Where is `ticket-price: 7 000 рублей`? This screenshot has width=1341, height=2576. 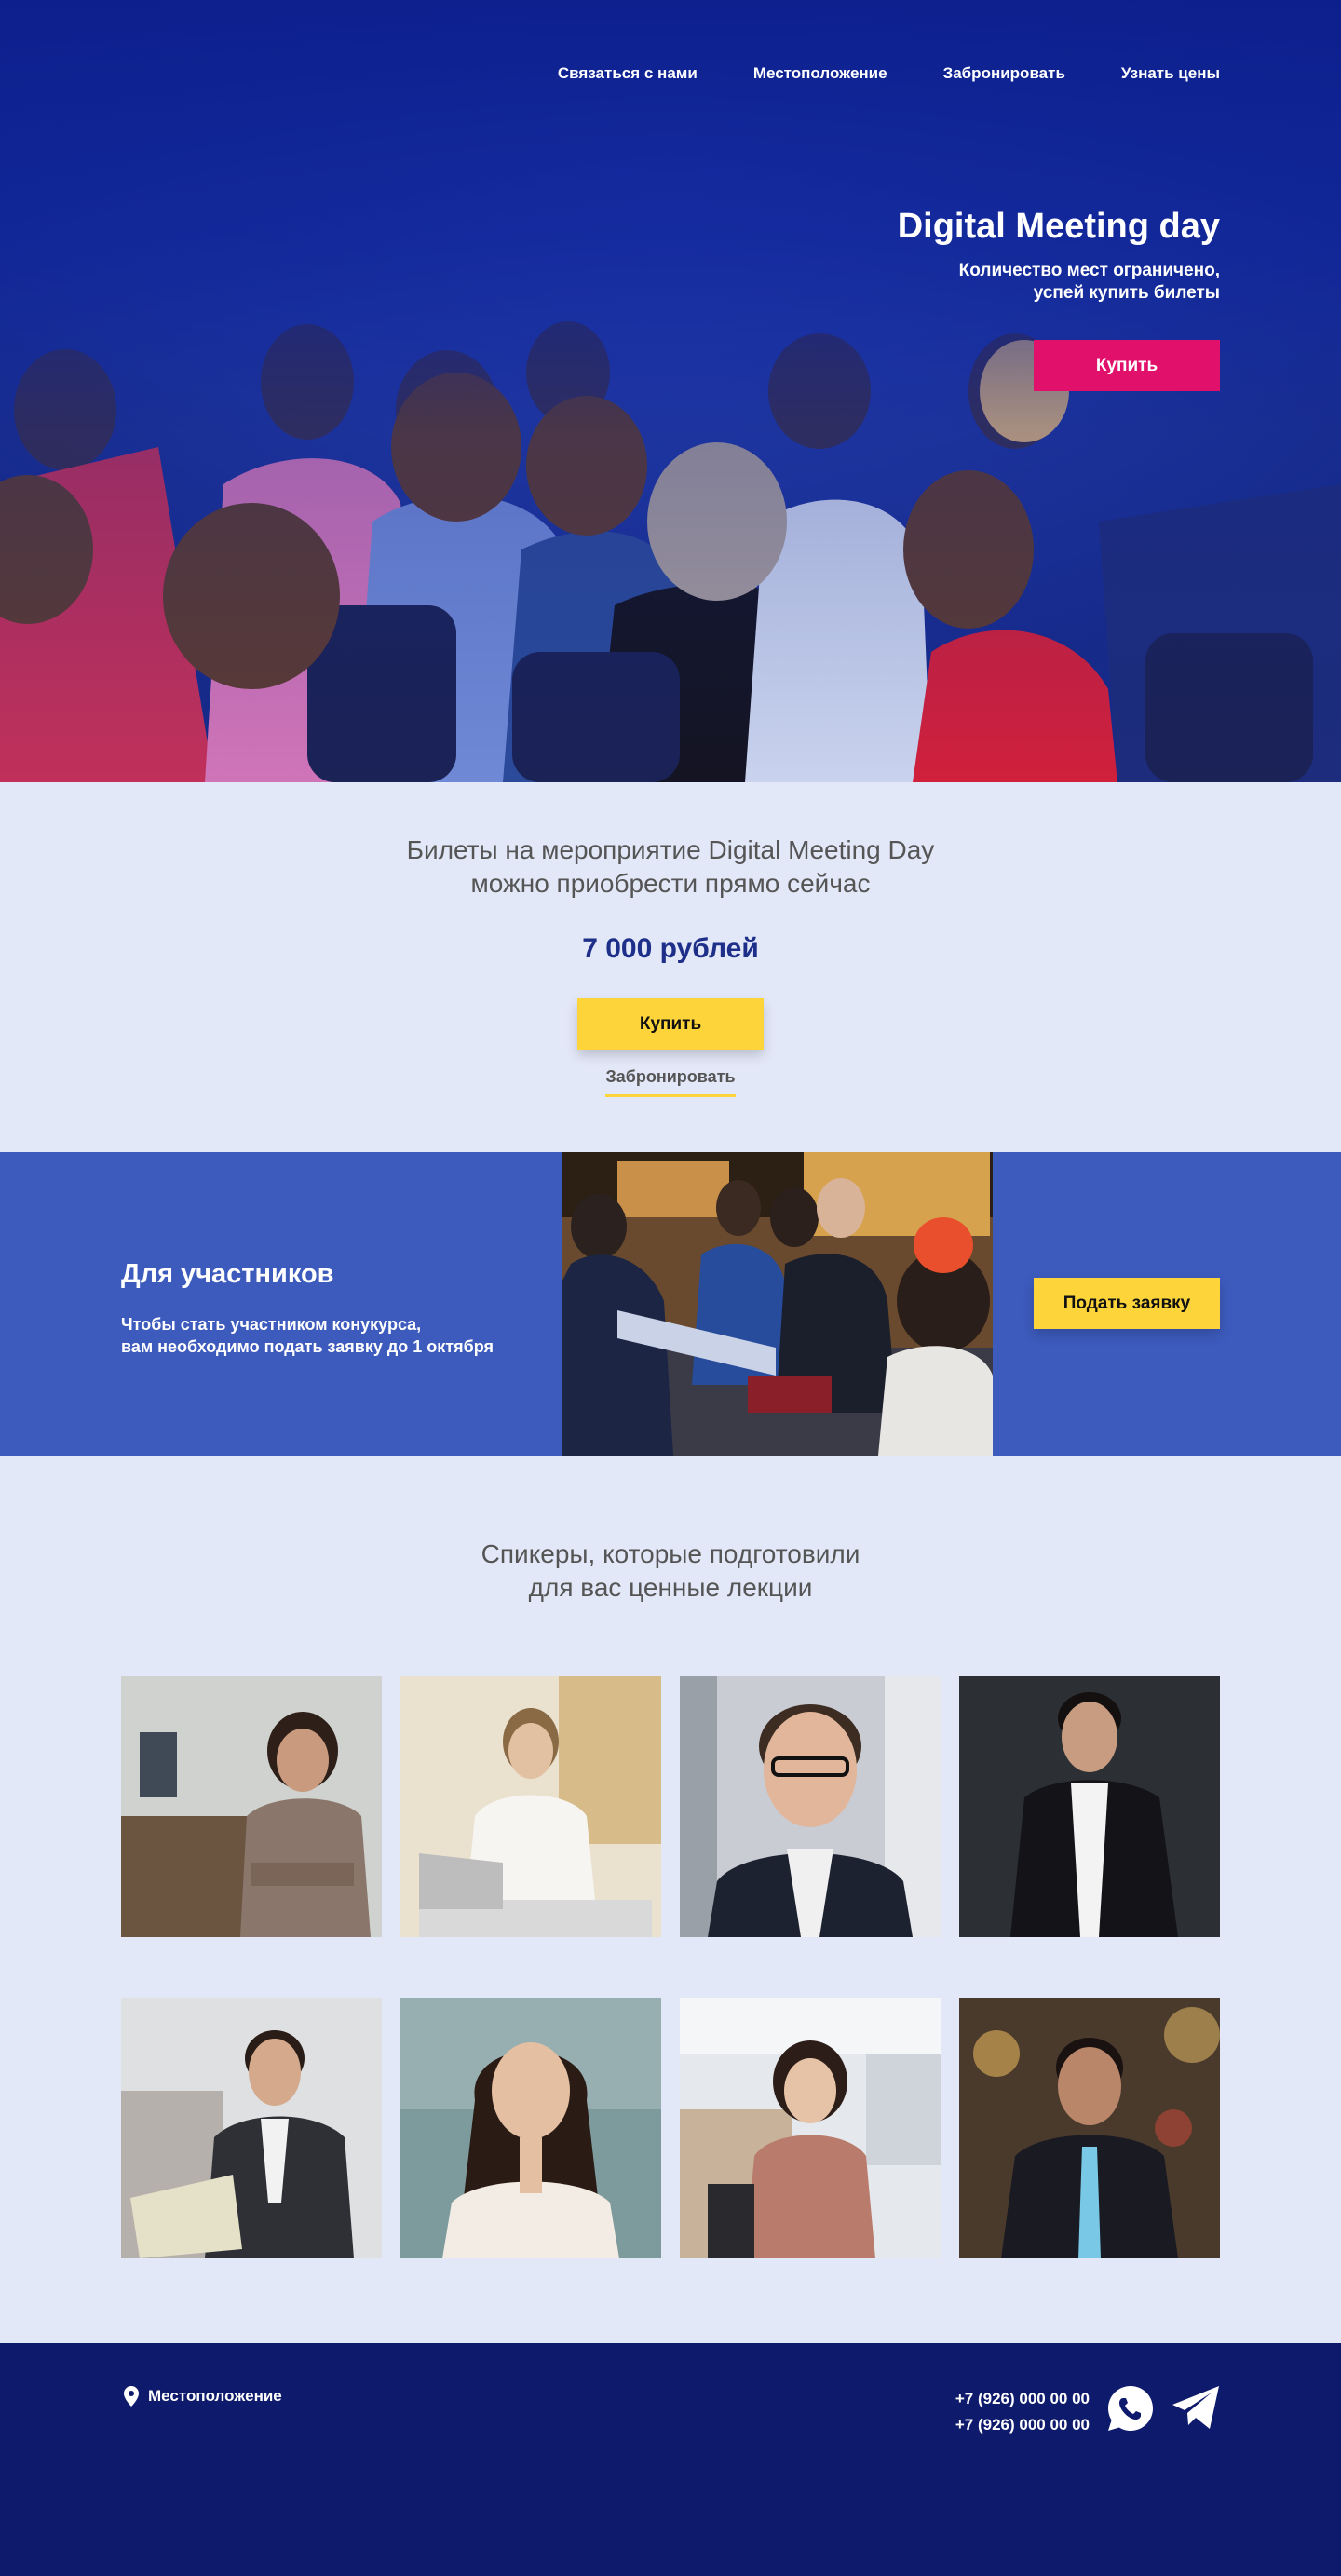 ticket-price: 7 000 рублей is located at coordinates (670, 948).